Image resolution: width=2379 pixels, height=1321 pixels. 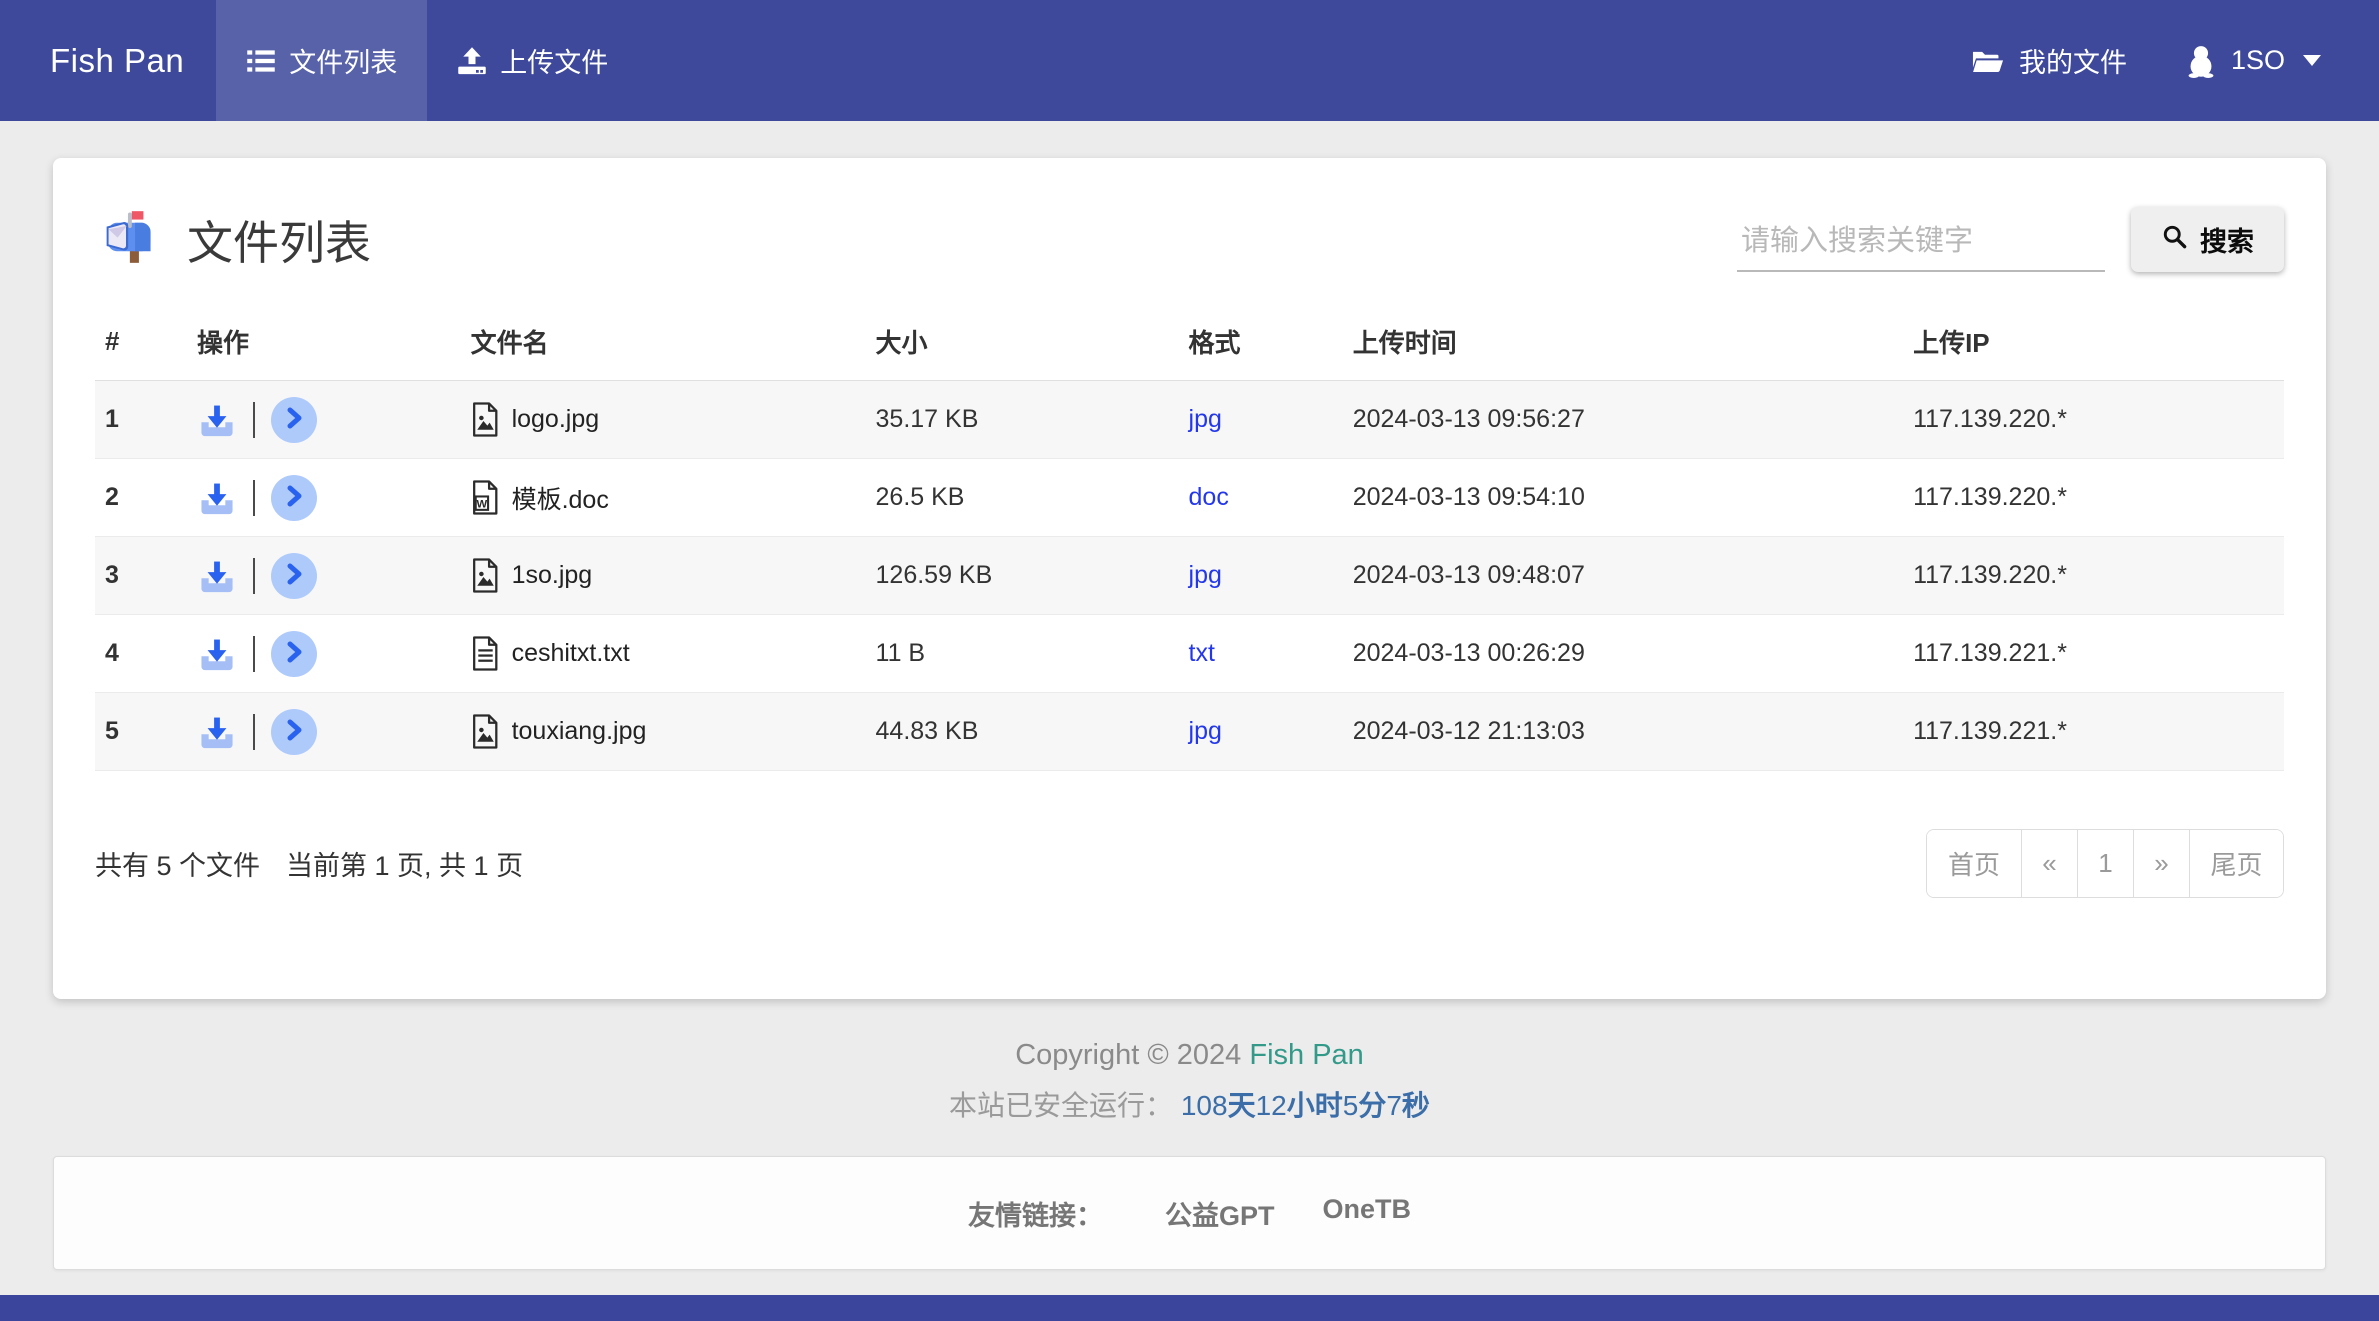 What do you see at coordinates (2175, 60) in the screenshot?
I see `navbar-right: 我的文件 1SO` at bounding box center [2175, 60].